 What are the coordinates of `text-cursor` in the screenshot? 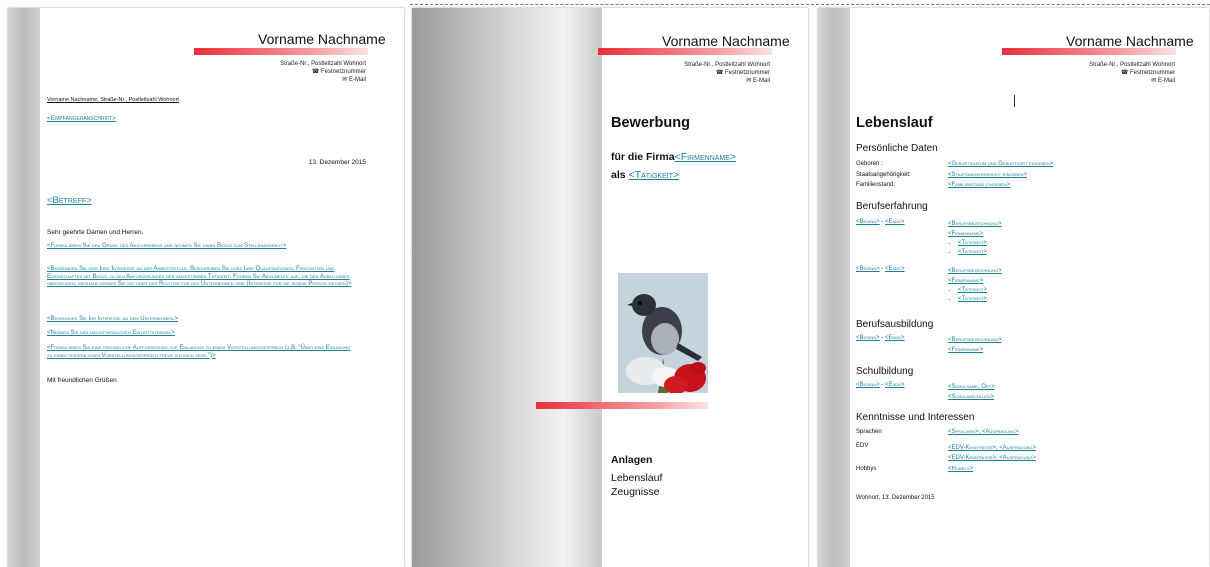 It's located at (1014, 101).